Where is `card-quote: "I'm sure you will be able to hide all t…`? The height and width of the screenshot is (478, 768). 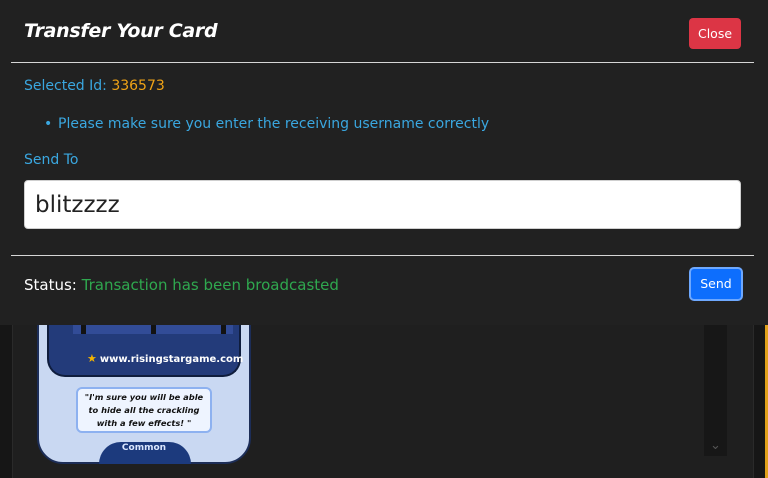
card-quote: "I'm sure you will be able to hide all t… is located at coordinates (144, 410).